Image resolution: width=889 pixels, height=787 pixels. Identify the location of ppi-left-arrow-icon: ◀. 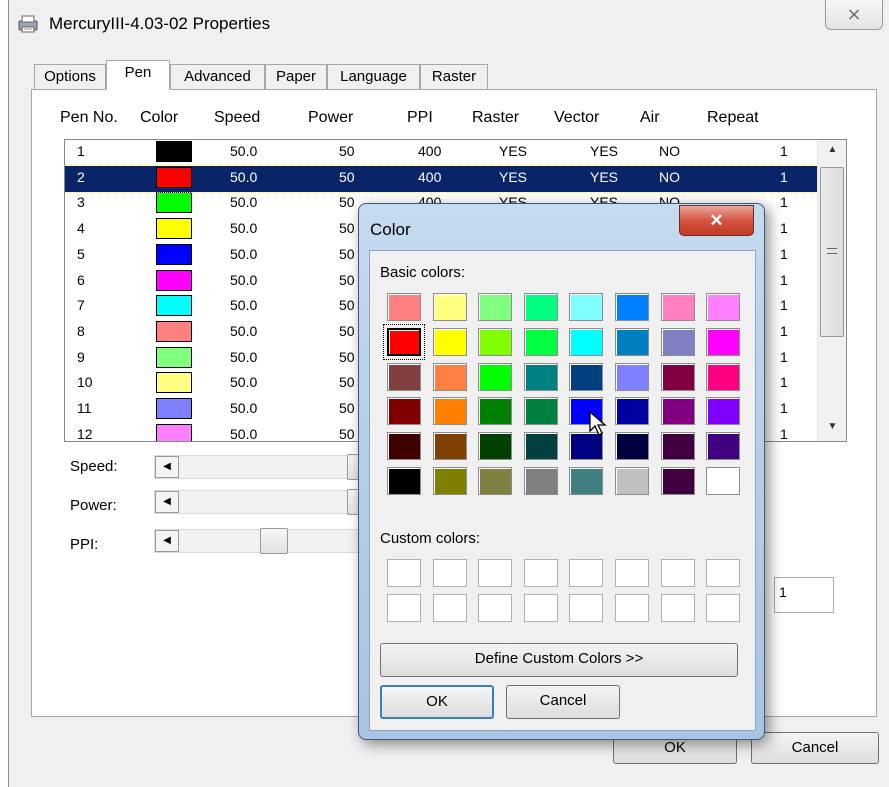
(167, 541).